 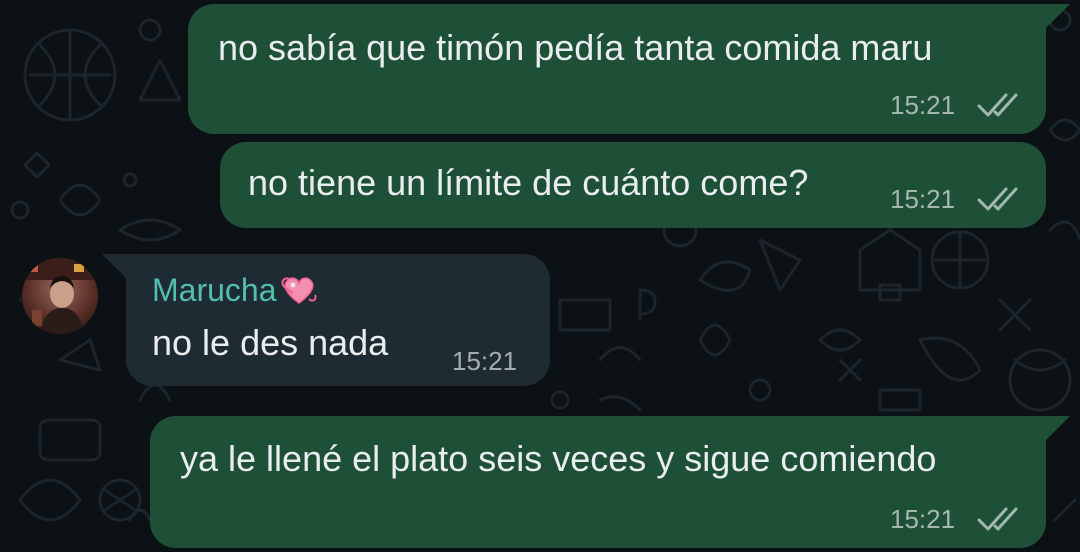 I want to click on message-text: no le des nada, so click(x=270, y=342).